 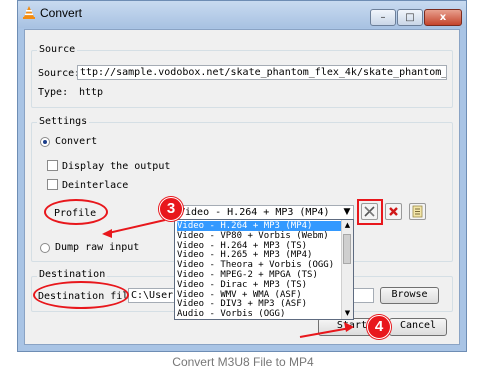 I want to click on vlc-cone-icon, so click(x=29, y=12).